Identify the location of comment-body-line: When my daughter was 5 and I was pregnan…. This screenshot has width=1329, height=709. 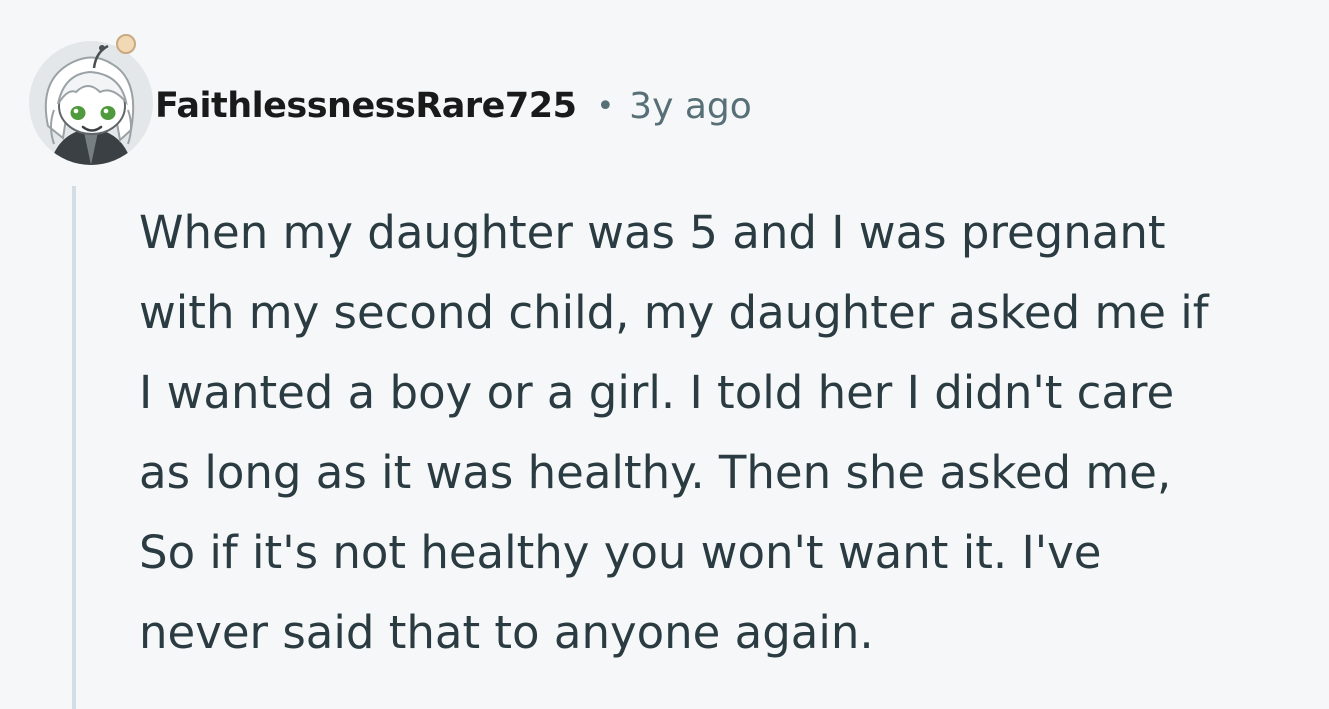
(652, 232).